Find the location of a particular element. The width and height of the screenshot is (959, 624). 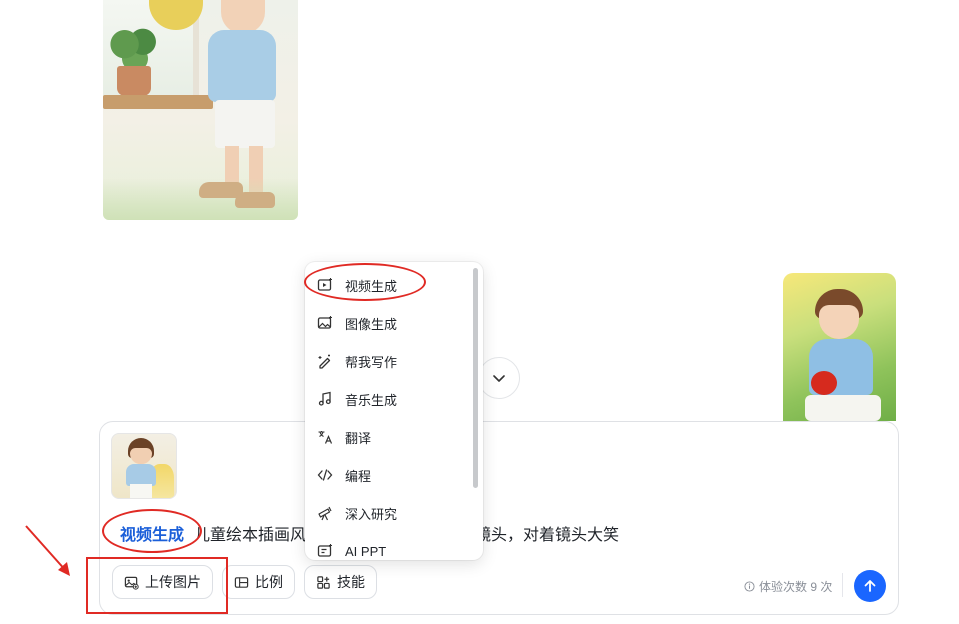

chevron-down-icon is located at coordinates (499, 378).